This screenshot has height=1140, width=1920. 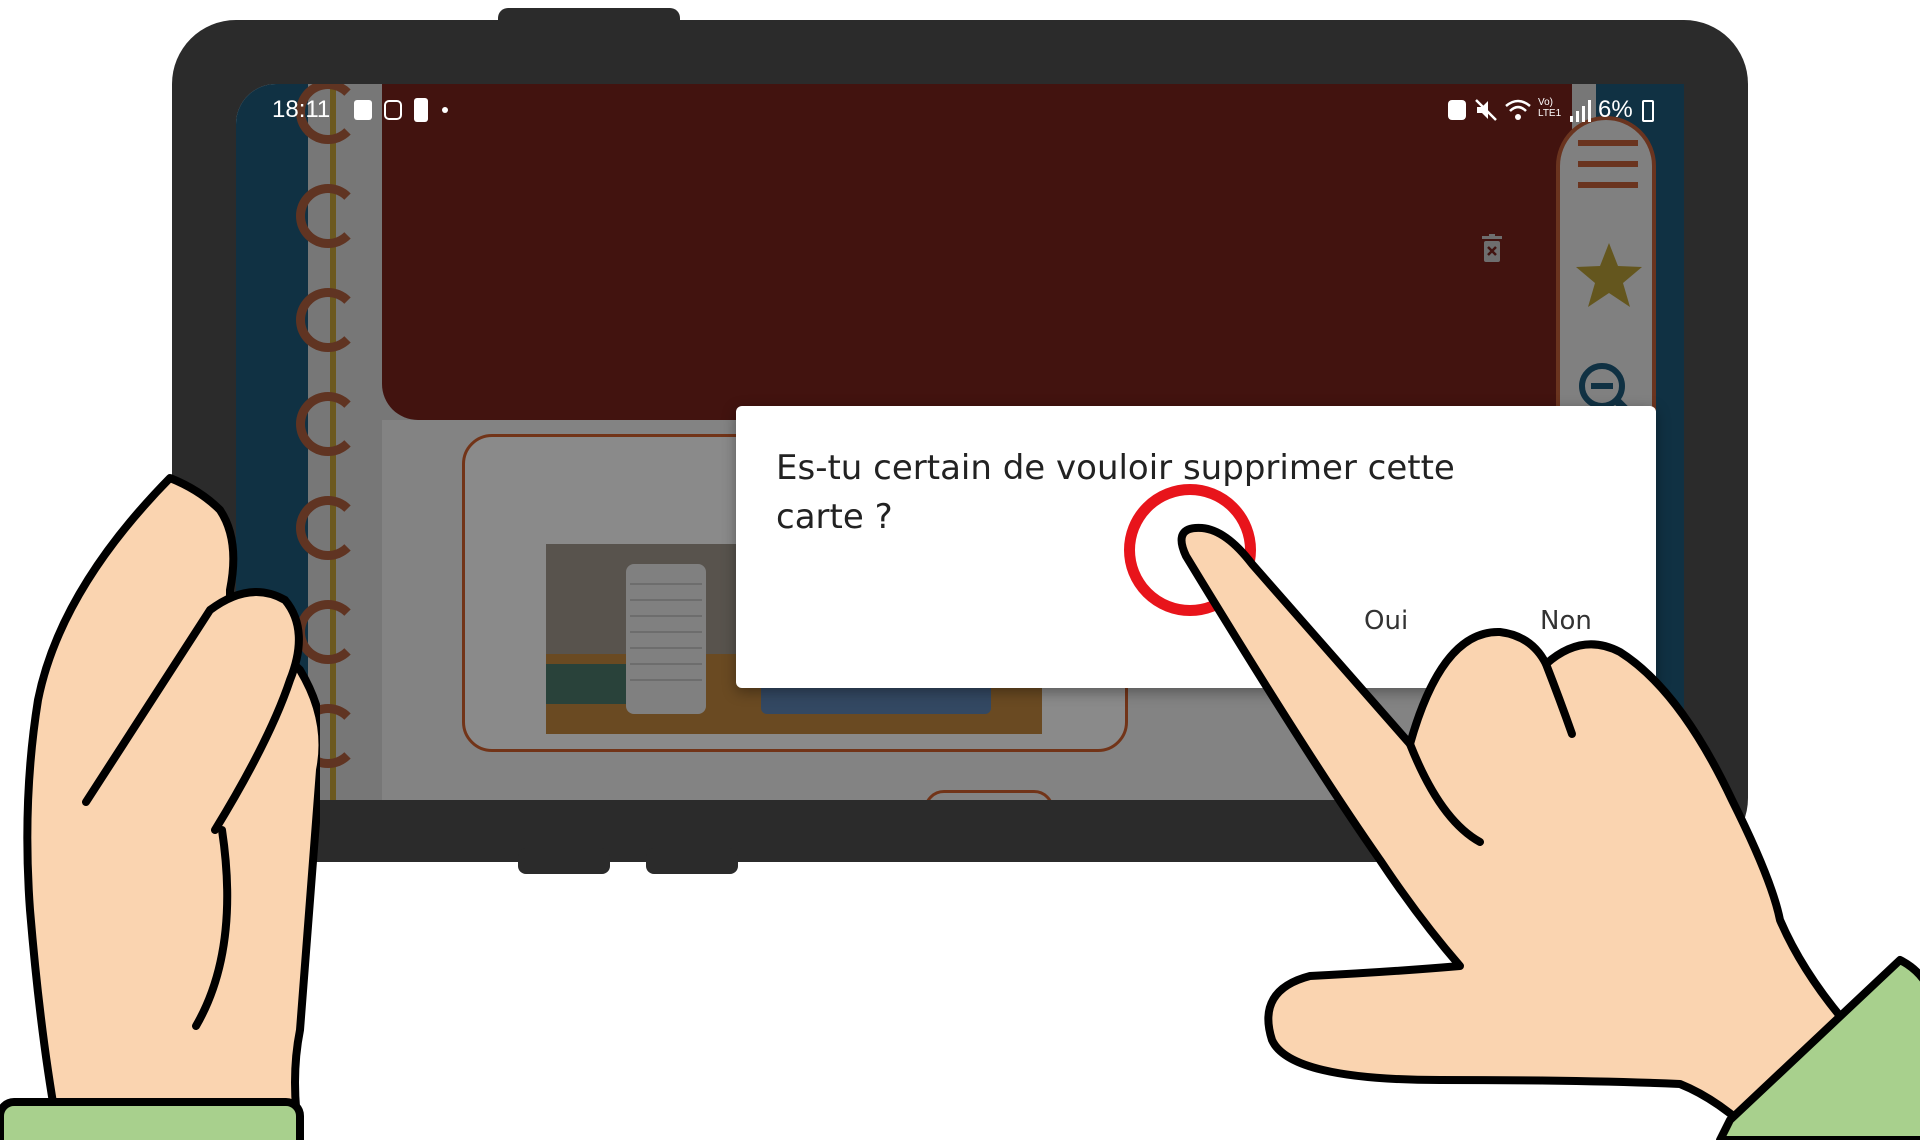 What do you see at coordinates (967, 111) in the screenshot?
I see `status-bar: 18:11 Vo) LTE1 6%` at bounding box center [967, 111].